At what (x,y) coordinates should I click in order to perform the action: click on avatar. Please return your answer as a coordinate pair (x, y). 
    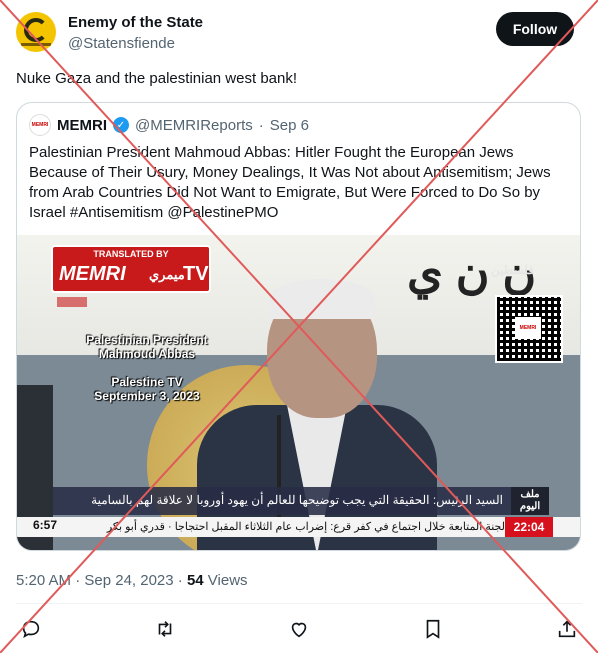
    Looking at the image, I should click on (36, 32).